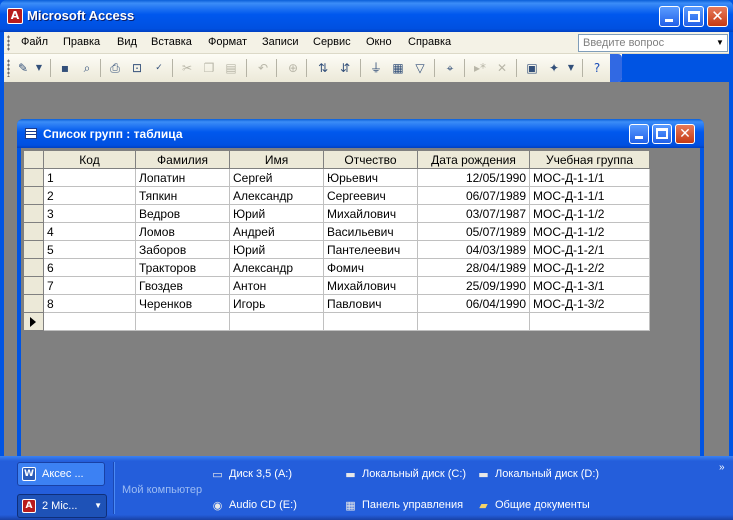  I want to click on cell-otchestvo: Юрьевич, so click(370, 177).